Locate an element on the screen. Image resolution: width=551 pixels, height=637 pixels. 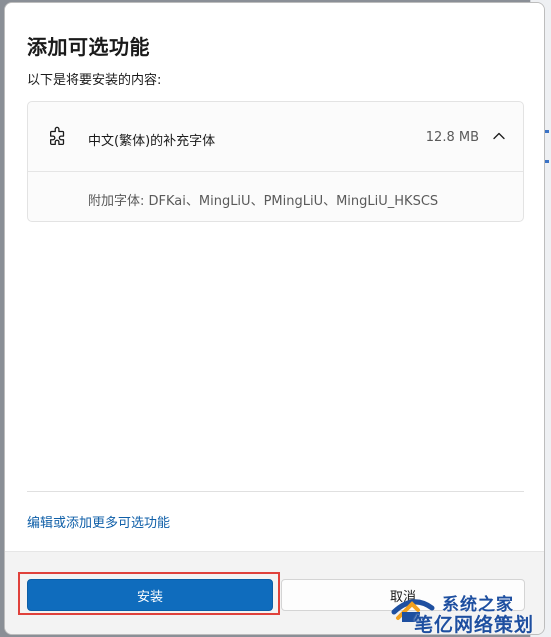
install-button: 安装 is located at coordinates (150, 595).